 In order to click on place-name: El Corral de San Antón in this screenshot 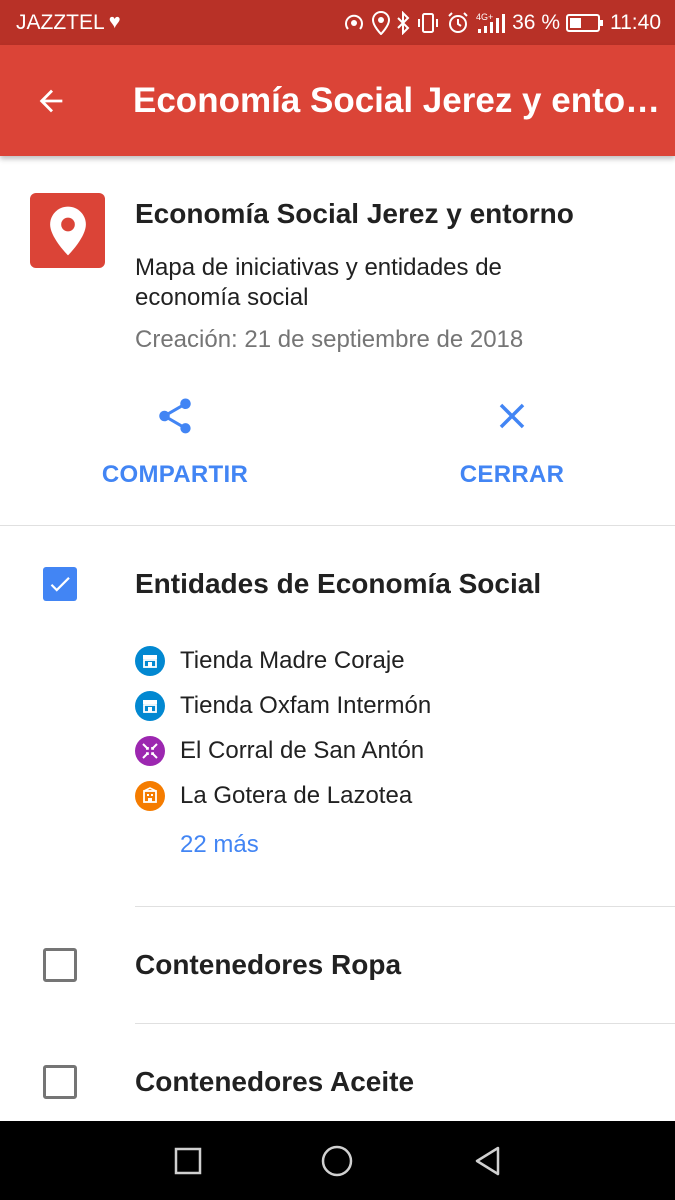, I will do `click(302, 750)`.